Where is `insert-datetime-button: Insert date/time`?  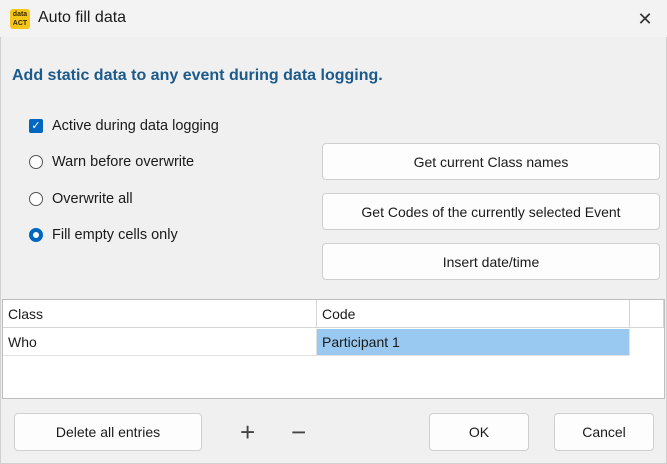 insert-datetime-button: Insert date/time is located at coordinates (491, 261).